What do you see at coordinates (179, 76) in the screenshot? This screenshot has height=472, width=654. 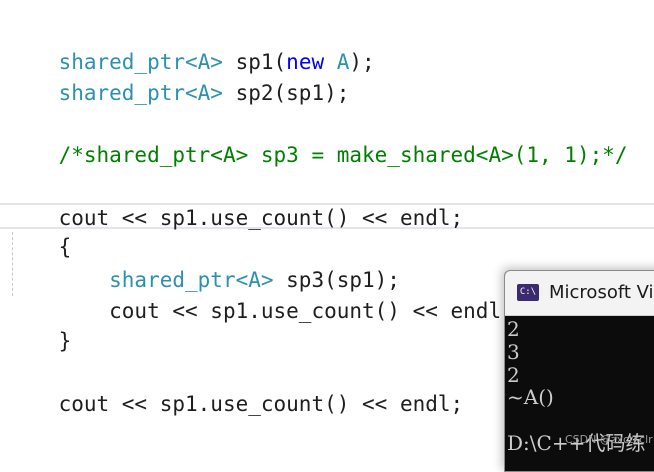 I see `code-line-2: shared_ptr<A> sp2(sp1);` at bounding box center [179, 76].